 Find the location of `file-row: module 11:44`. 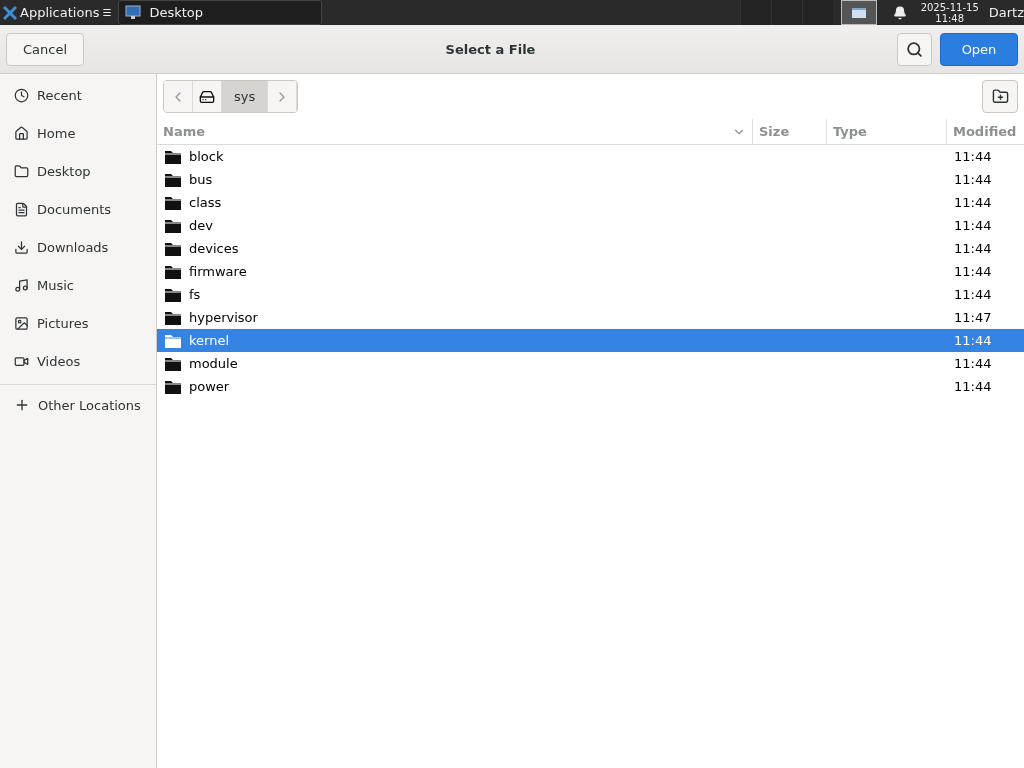

file-row: module 11:44 is located at coordinates (590, 363).